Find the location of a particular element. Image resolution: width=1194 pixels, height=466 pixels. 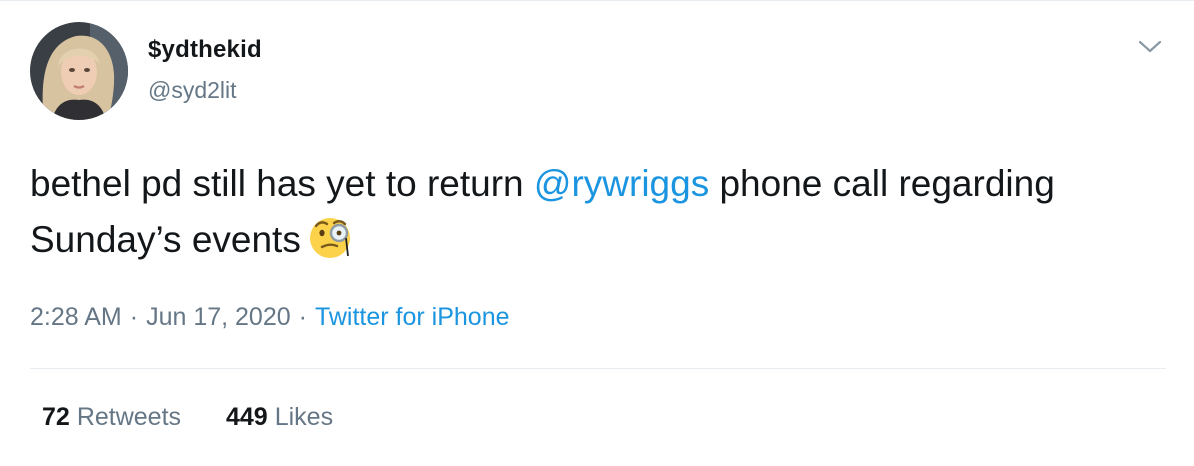

tweet-text-part: bethel pd still has yet to return is located at coordinates (282, 183).